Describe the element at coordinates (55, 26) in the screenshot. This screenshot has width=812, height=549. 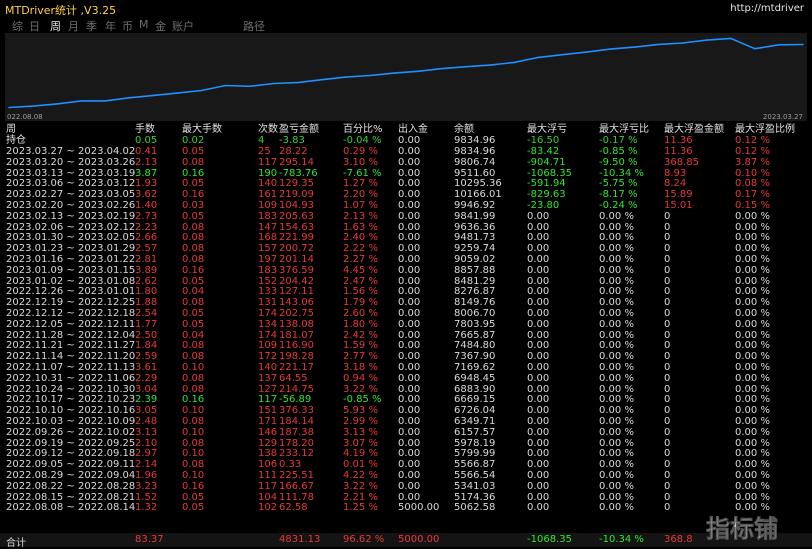
I see `tab-2: 周` at that location.